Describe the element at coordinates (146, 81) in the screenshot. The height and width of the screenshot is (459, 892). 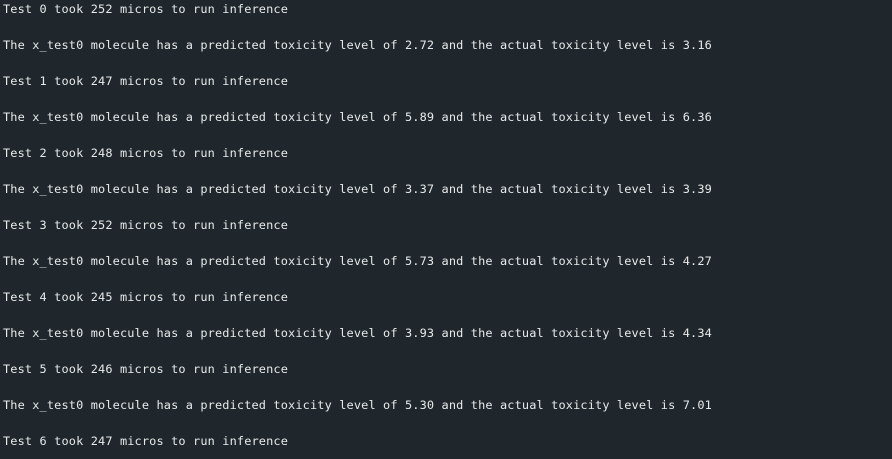
I see `console-line-test-1: Test 1 took 247 micros to run inference` at that location.